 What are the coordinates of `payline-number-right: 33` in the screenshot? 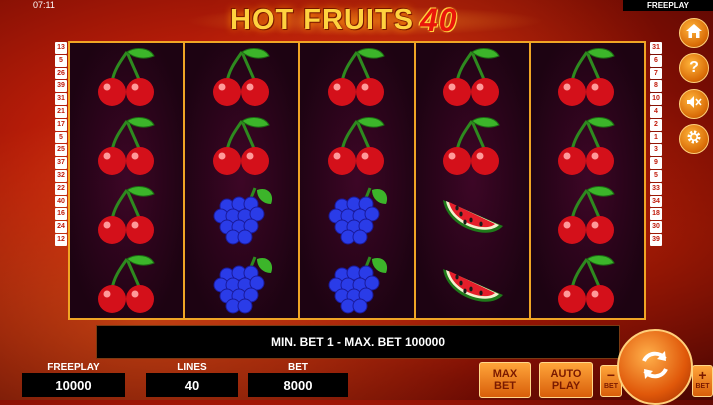 It's located at (656, 188).